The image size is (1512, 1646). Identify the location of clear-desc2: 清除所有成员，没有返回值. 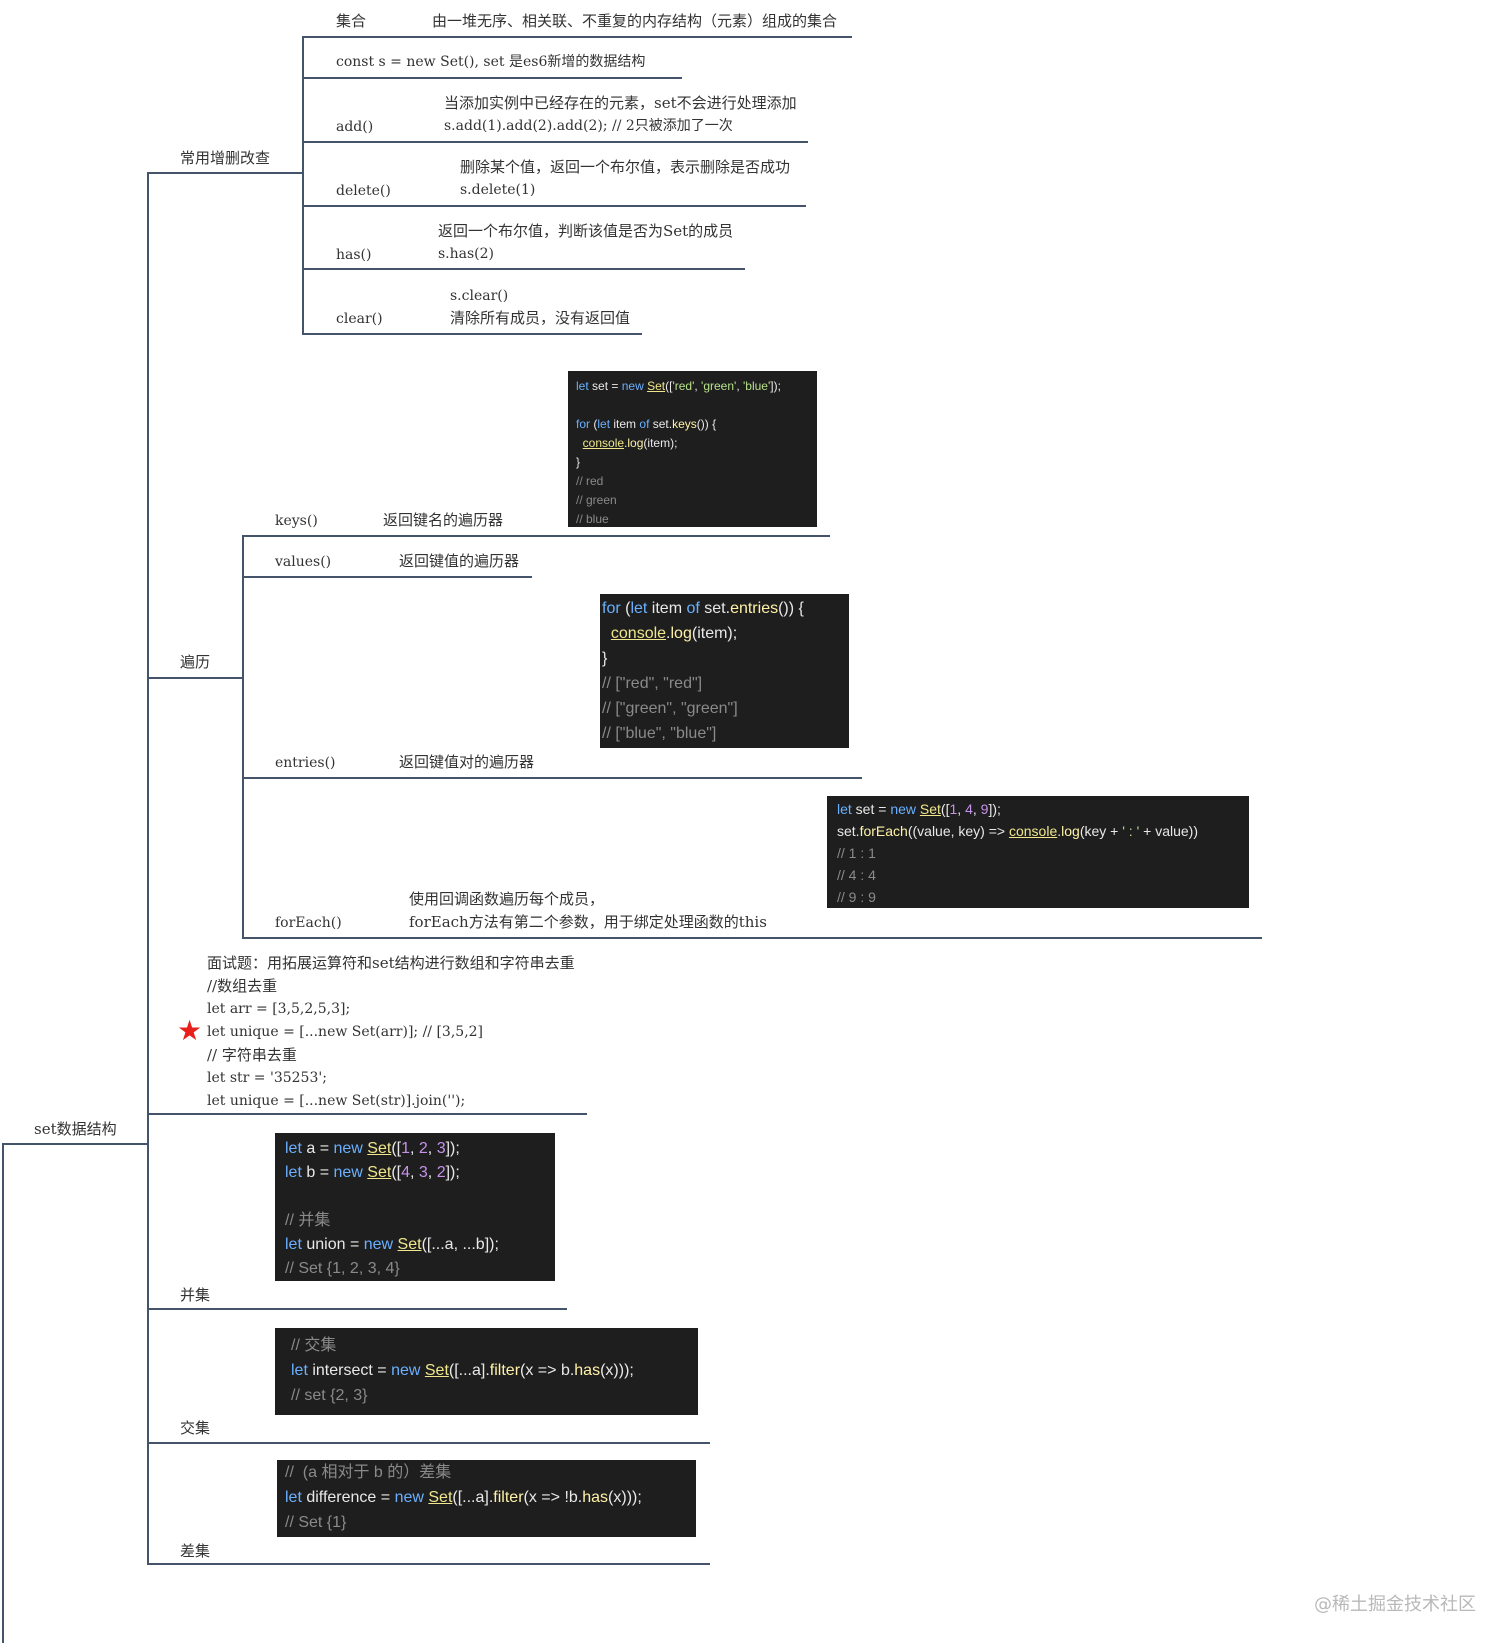
(540, 318).